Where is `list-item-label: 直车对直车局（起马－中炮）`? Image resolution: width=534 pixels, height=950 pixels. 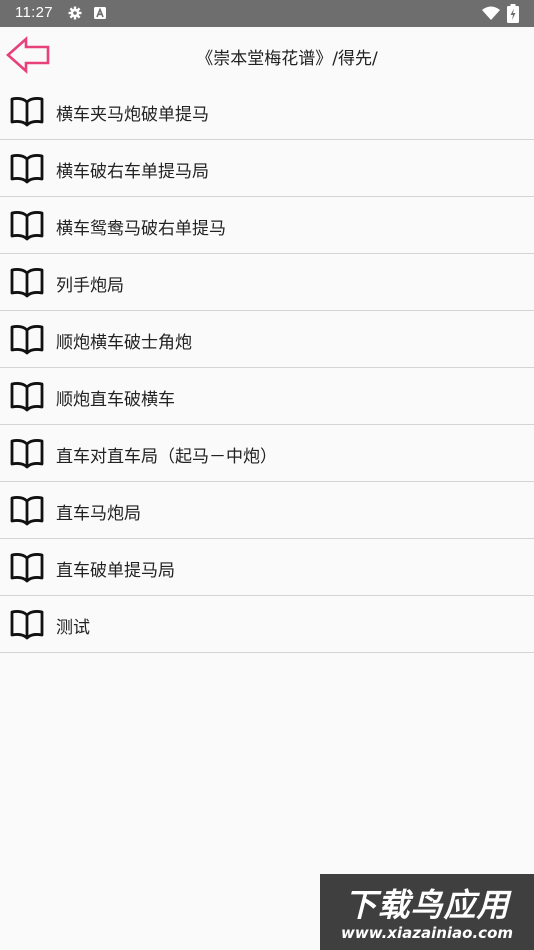 list-item-label: 直车对直车局（起马－中炮） is located at coordinates (166, 457).